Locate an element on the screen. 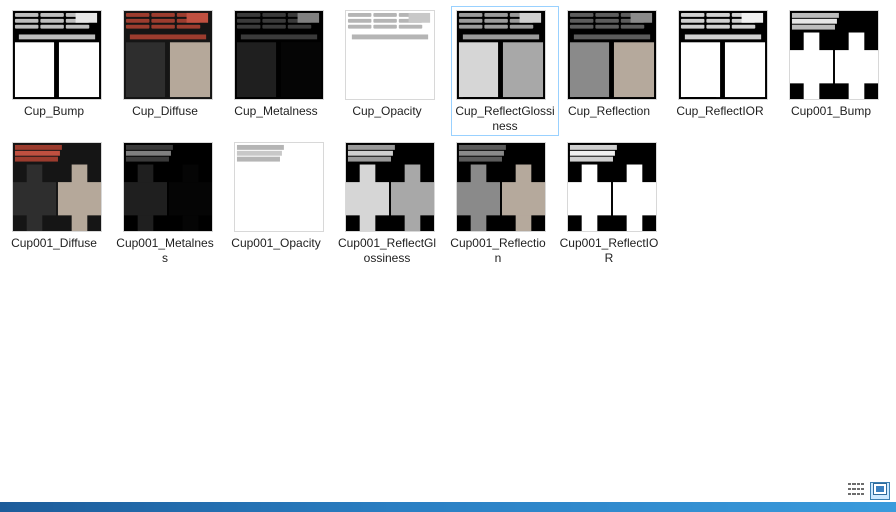 The width and height of the screenshot is (896, 512). file-item: Cup001_Opacity is located at coordinates (276, 197).